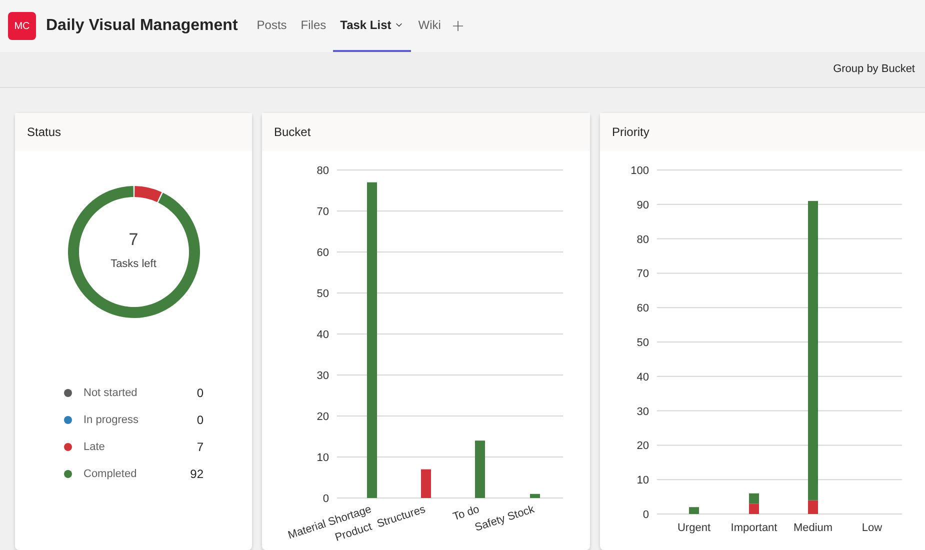  I want to click on legend-count: 7, so click(200, 447).